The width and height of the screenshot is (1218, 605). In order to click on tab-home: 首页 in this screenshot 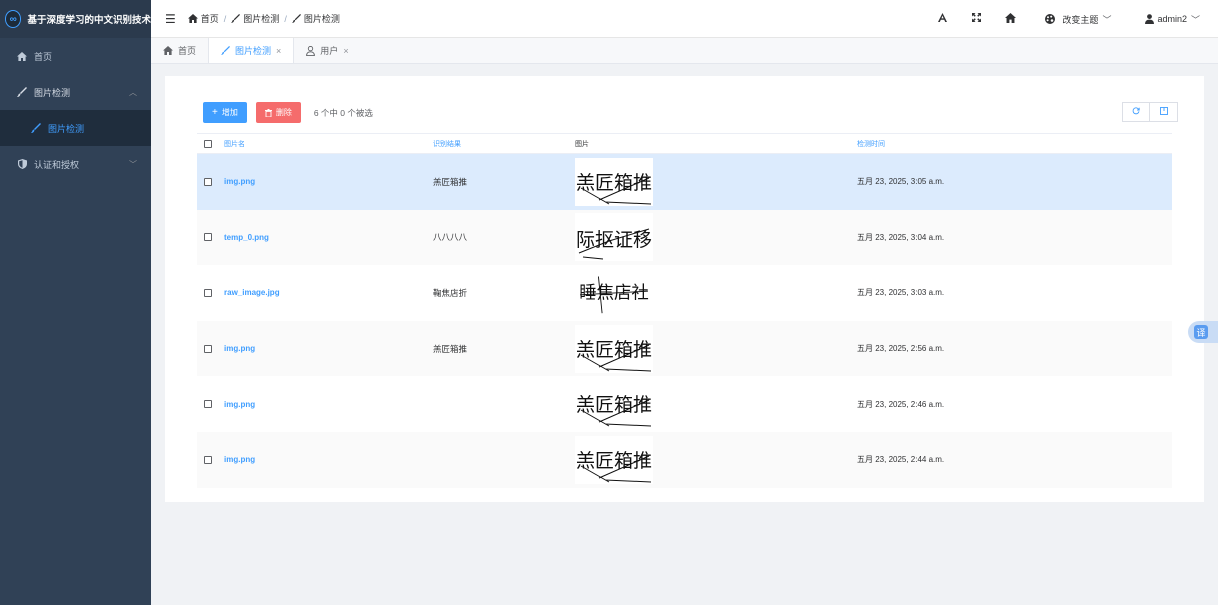, I will do `click(180, 50)`.